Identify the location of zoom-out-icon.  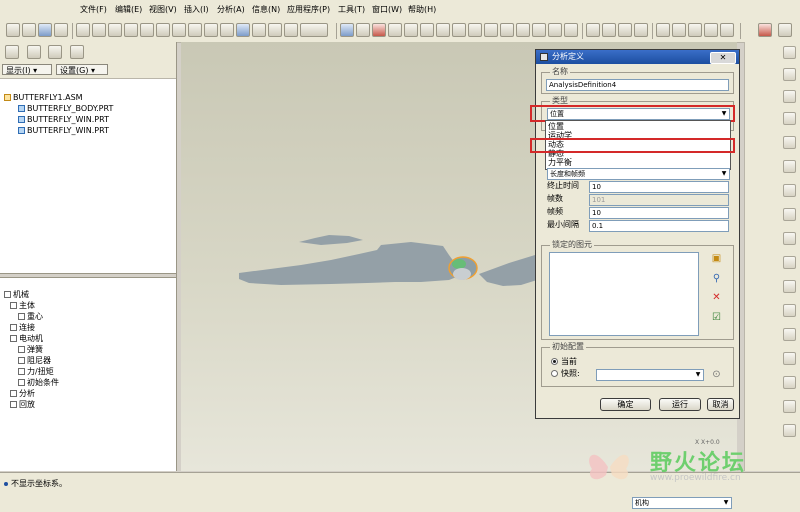
(443, 30).